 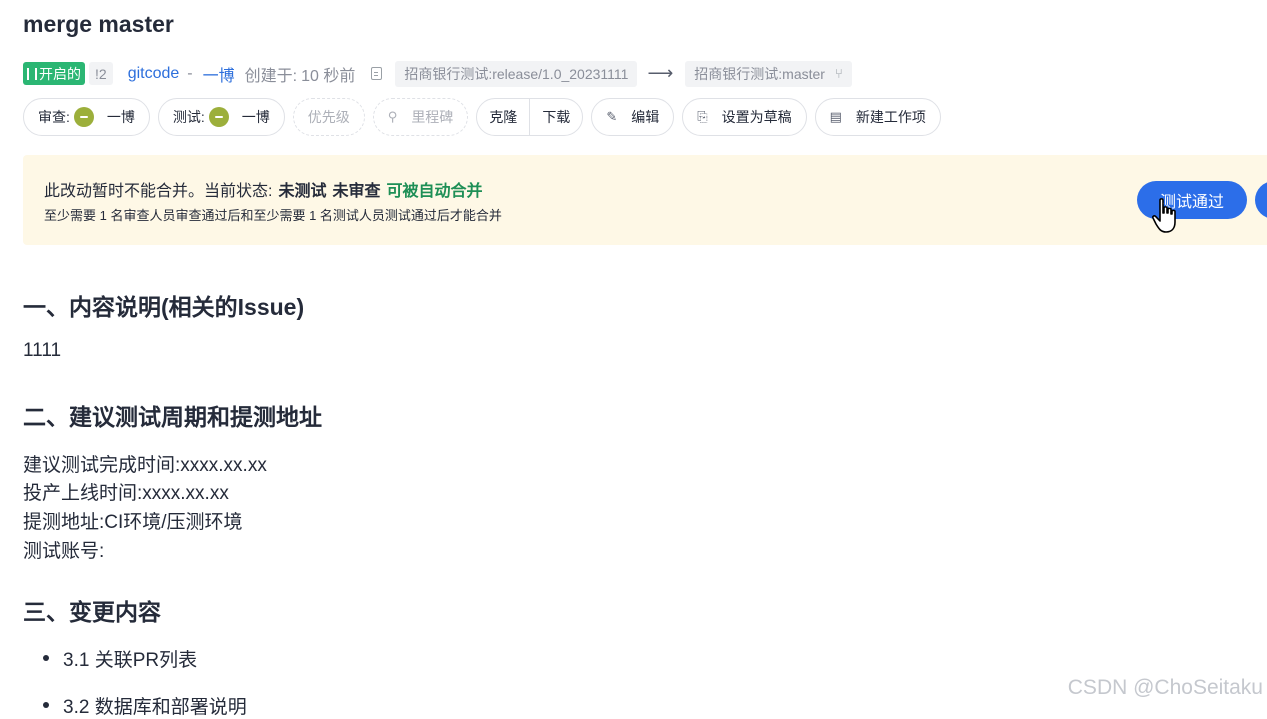 I want to click on arrow-right-icon: ⟶, so click(x=660, y=73).